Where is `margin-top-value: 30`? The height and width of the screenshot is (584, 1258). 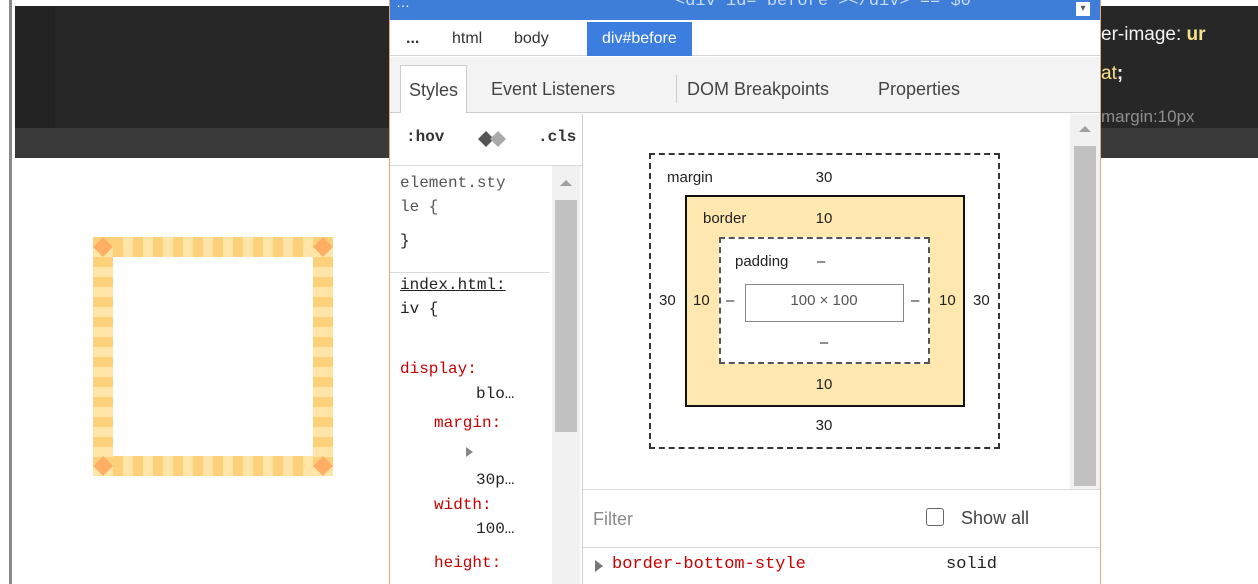 margin-top-value: 30 is located at coordinates (824, 177).